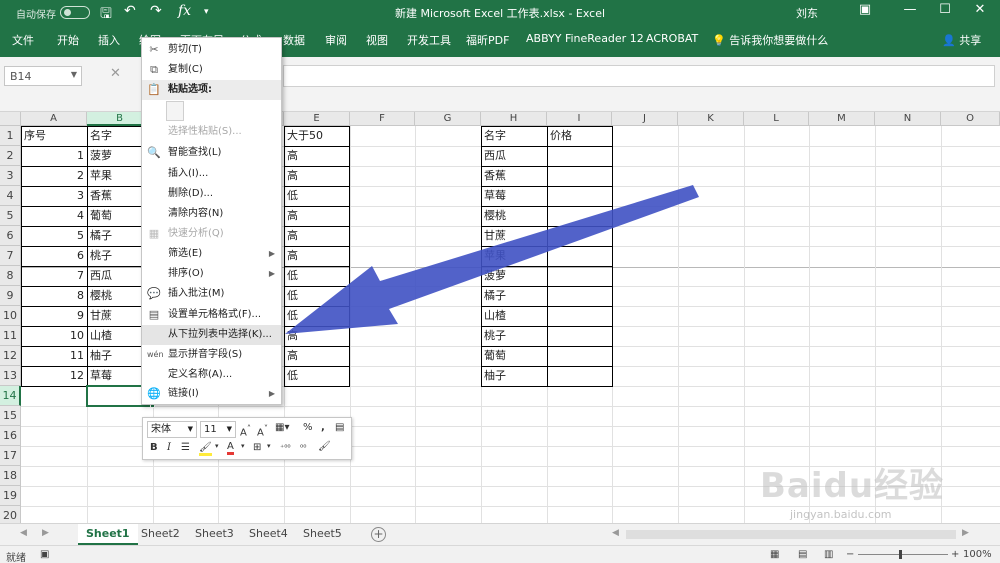 This screenshot has height=563, width=1000. What do you see at coordinates (108, 534) in the screenshot?
I see `sheet-tab-sheet1: Sheet1` at bounding box center [108, 534].